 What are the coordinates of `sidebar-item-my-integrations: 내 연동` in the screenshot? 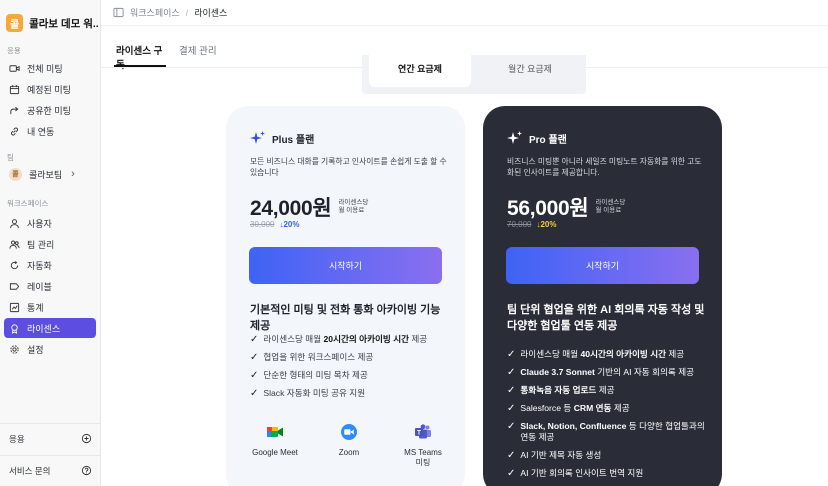 It's located at (50, 131).